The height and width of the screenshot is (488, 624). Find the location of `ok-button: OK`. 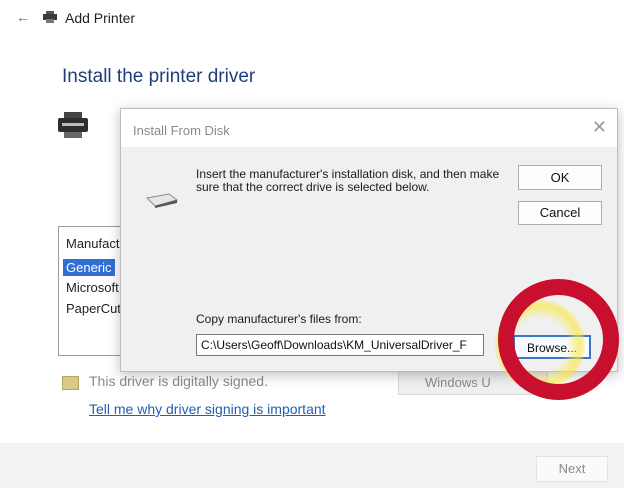

ok-button: OK is located at coordinates (560, 177).